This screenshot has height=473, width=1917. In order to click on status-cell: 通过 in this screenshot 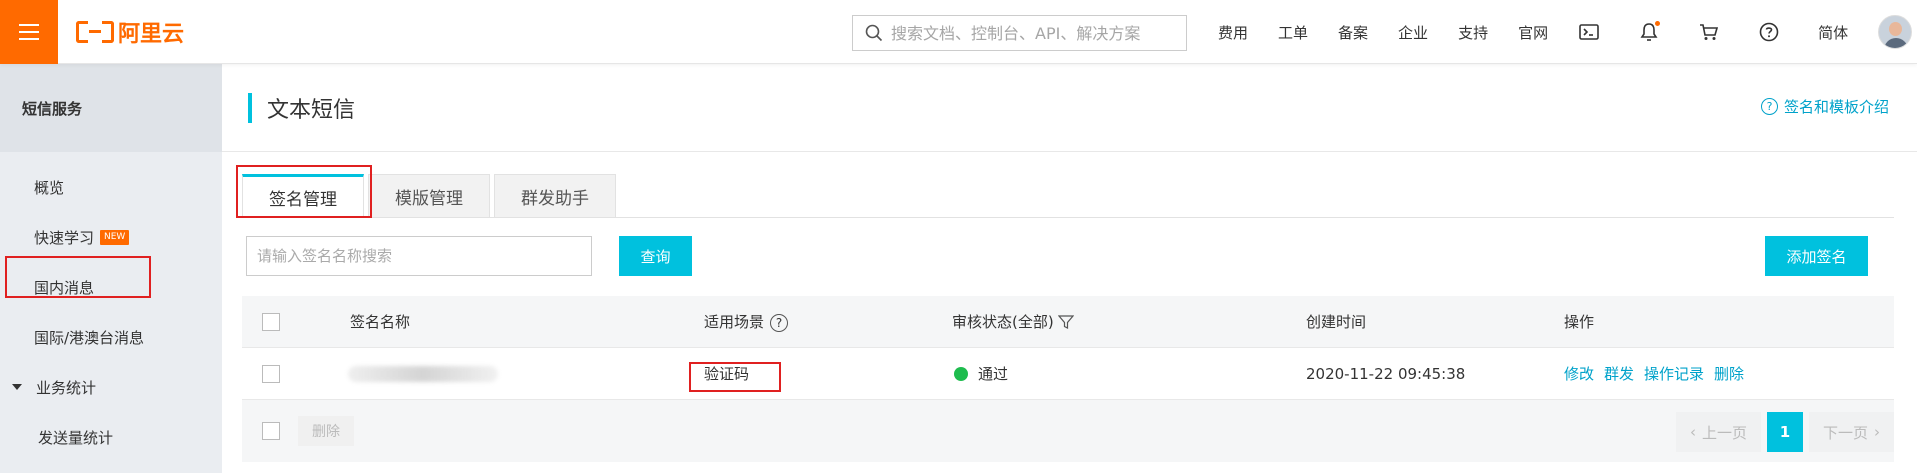, I will do `click(981, 373)`.